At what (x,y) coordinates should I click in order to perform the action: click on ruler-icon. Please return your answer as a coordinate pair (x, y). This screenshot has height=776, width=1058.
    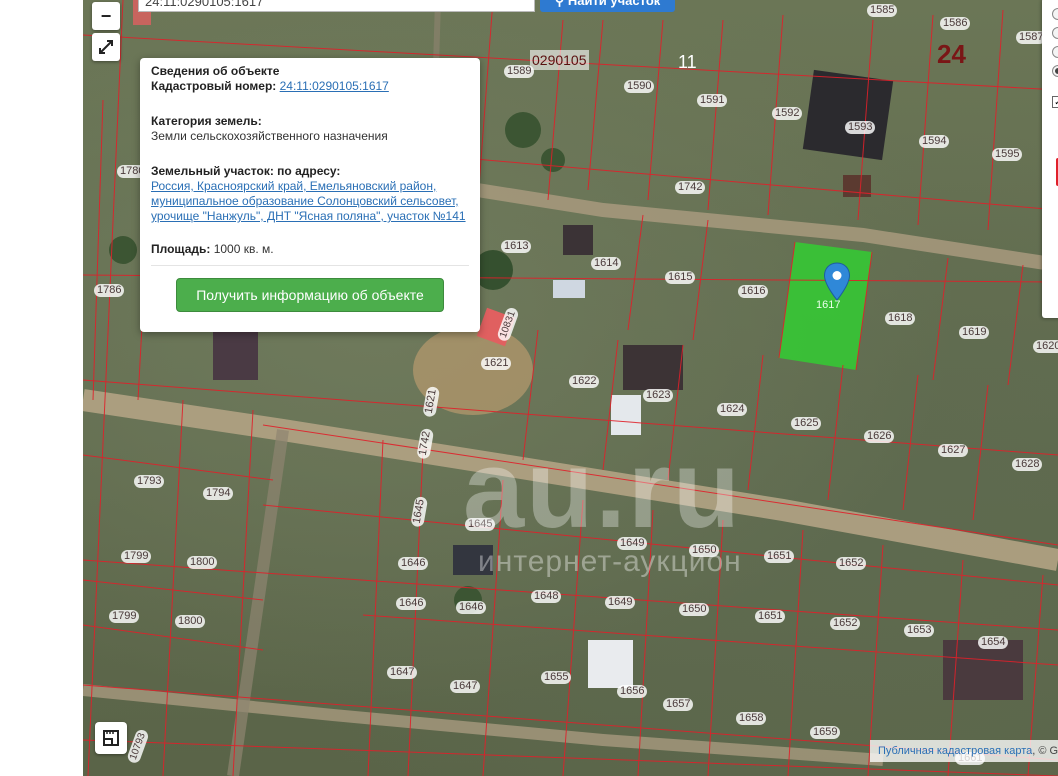
    Looking at the image, I should click on (111, 738).